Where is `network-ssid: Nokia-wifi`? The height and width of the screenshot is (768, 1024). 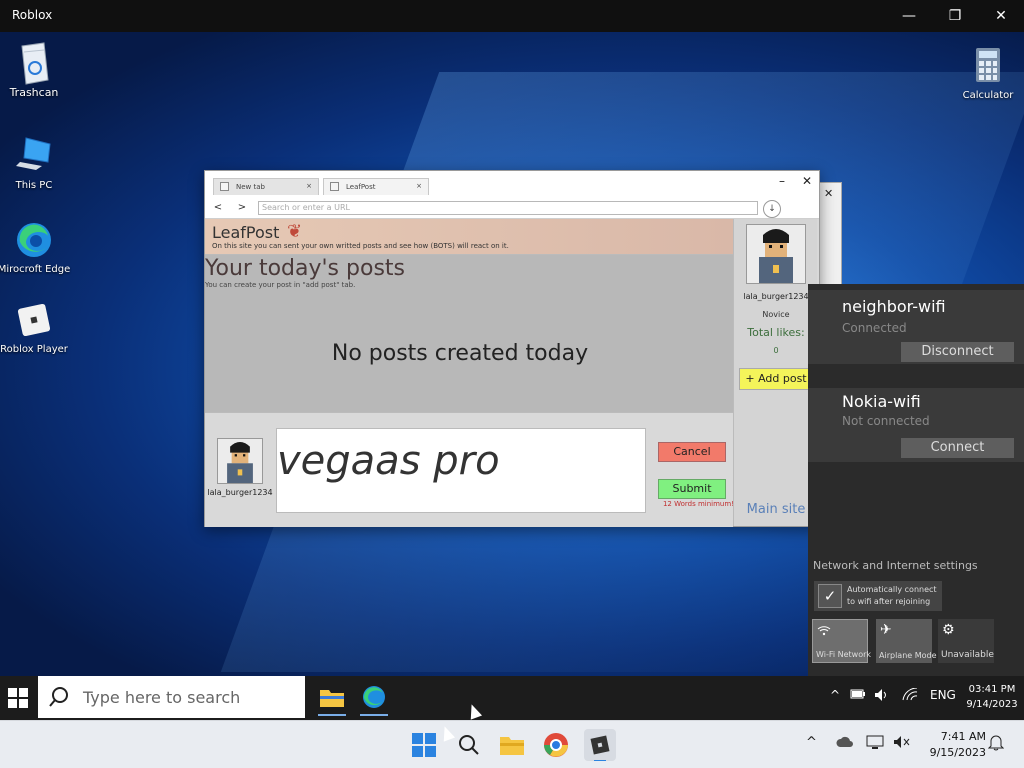 network-ssid: Nokia-wifi is located at coordinates (881, 401).